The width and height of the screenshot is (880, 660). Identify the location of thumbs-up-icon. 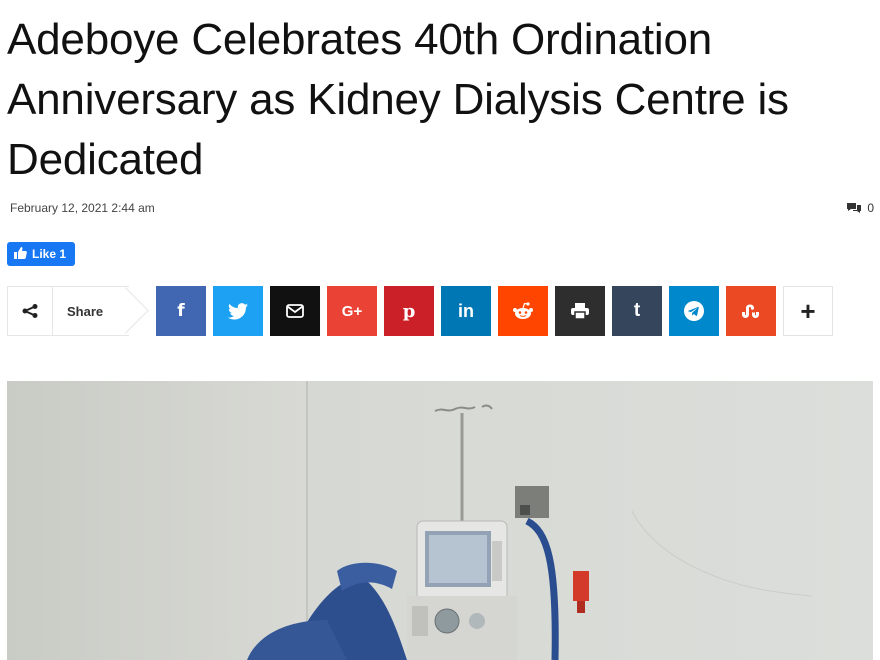
(20, 254).